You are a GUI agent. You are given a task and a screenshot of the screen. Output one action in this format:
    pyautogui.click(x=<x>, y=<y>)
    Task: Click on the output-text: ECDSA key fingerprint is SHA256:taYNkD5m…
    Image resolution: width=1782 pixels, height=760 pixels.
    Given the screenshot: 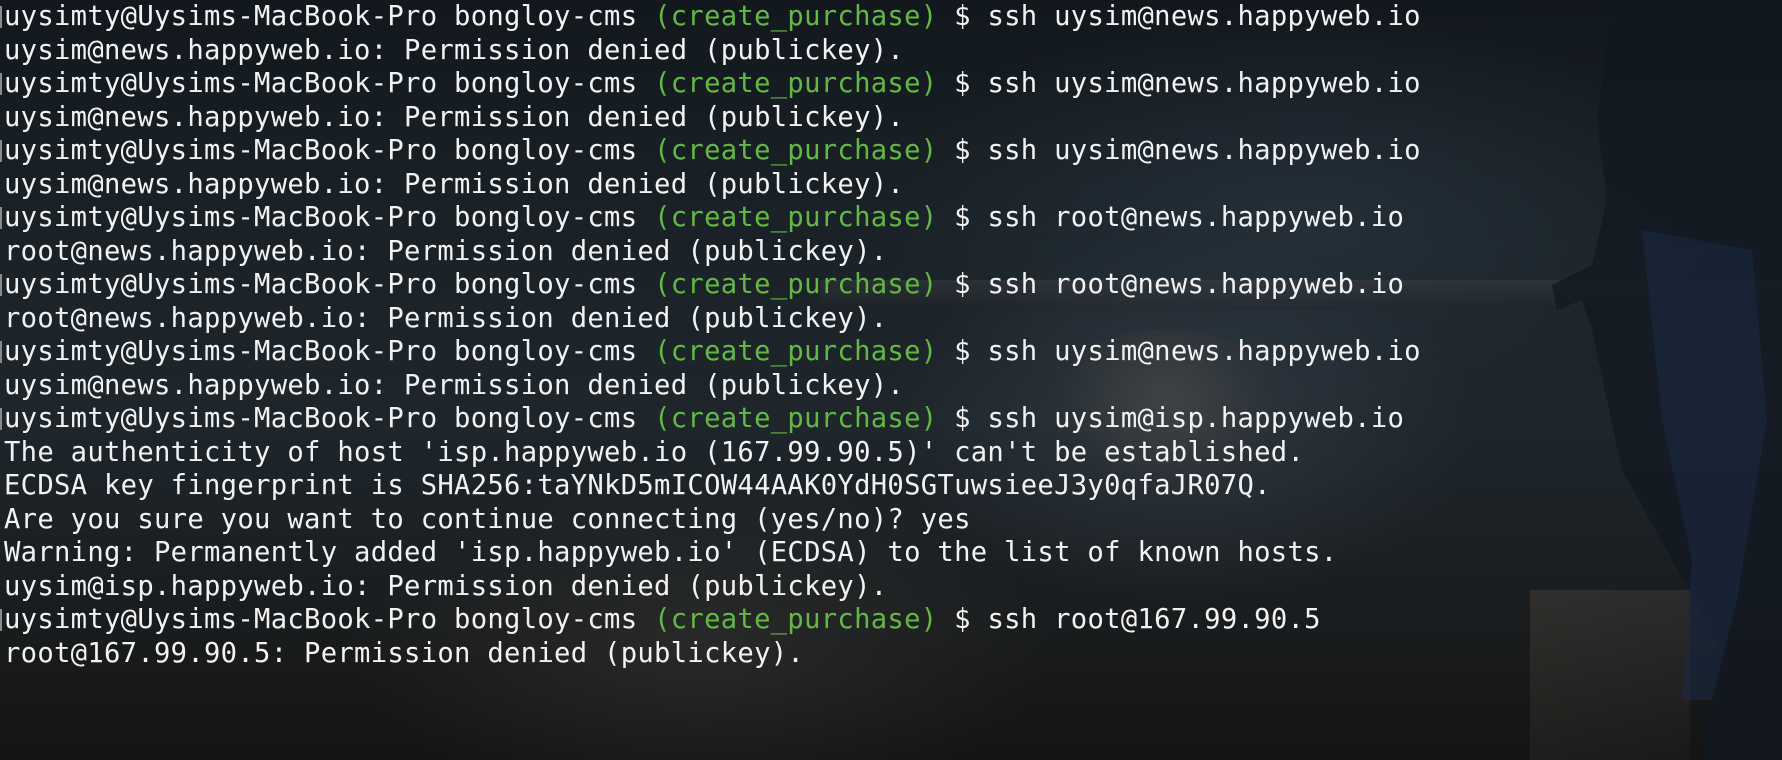 What is the action you would take?
    pyautogui.click(x=637, y=485)
    